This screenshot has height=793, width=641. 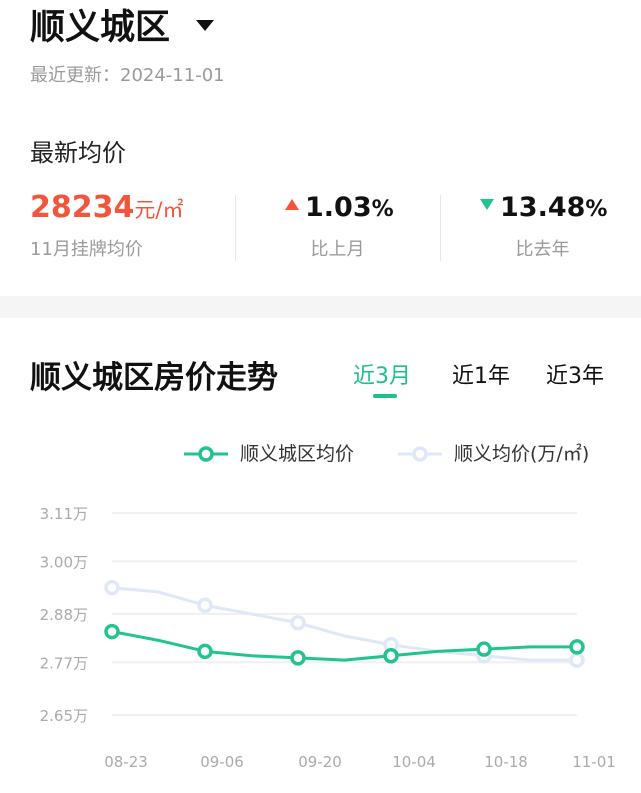 What do you see at coordinates (126, 762) in the screenshot?
I see `x-tick-label: 08-23` at bounding box center [126, 762].